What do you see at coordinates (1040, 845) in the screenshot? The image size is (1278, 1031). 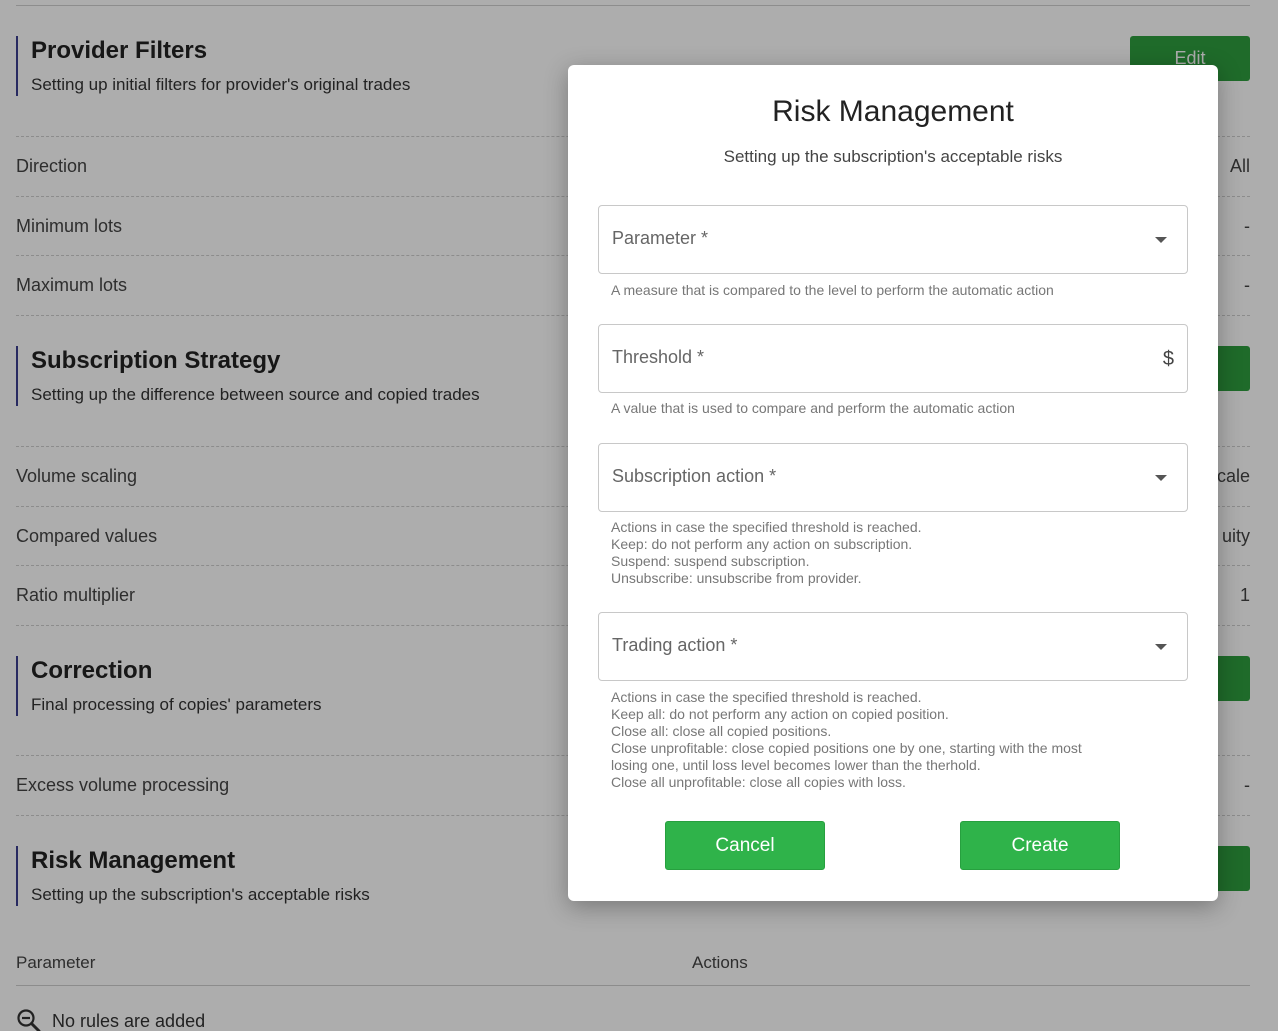 I see `create-button: Create` at bounding box center [1040, 845].